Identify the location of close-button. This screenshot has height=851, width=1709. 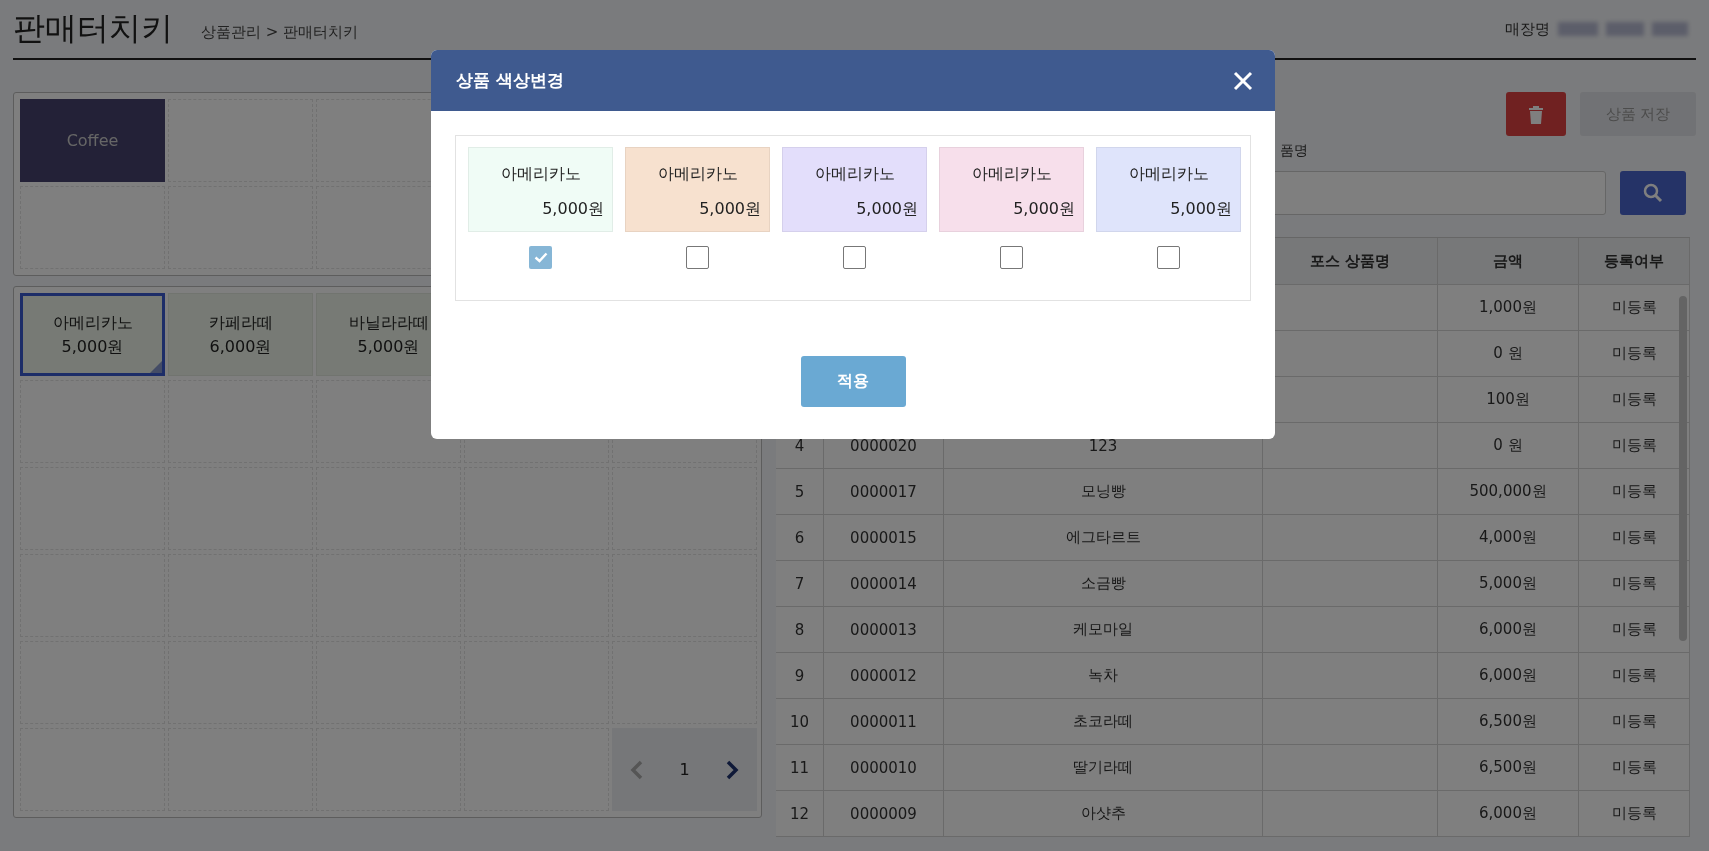
(1243, 80).